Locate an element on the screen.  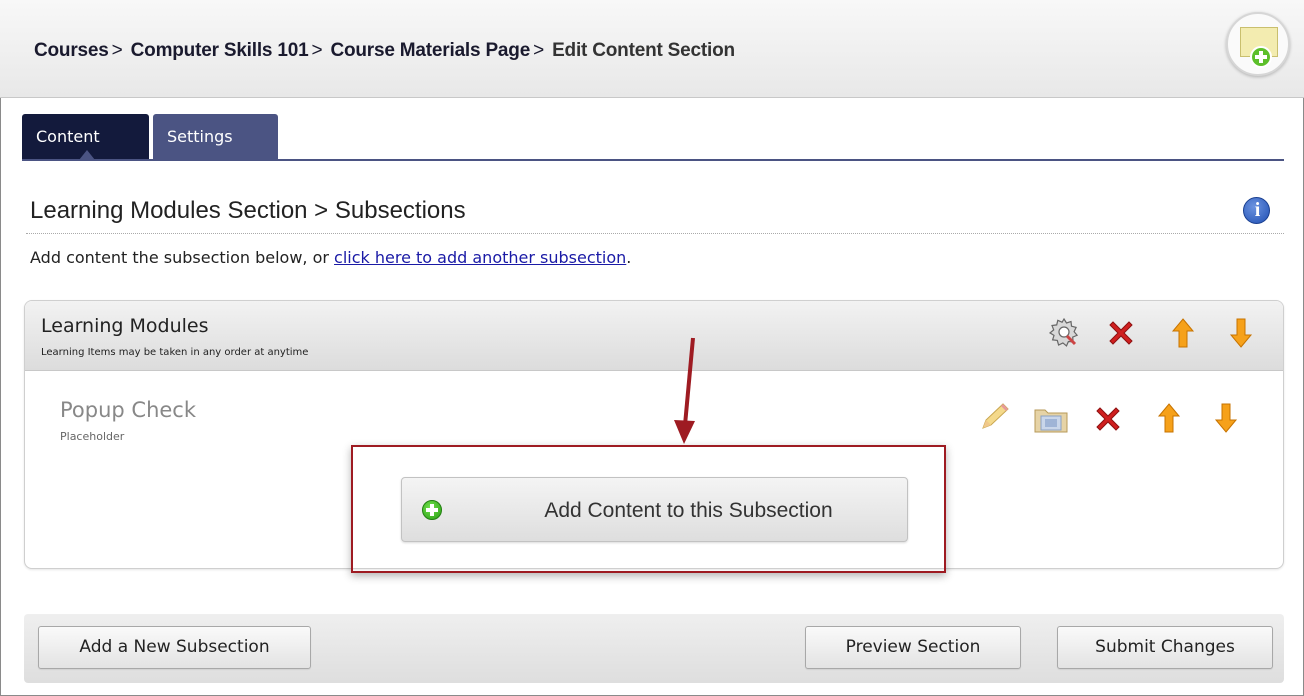
breadcrumb-item-courses: Courses is located at coordinates (71, 50).